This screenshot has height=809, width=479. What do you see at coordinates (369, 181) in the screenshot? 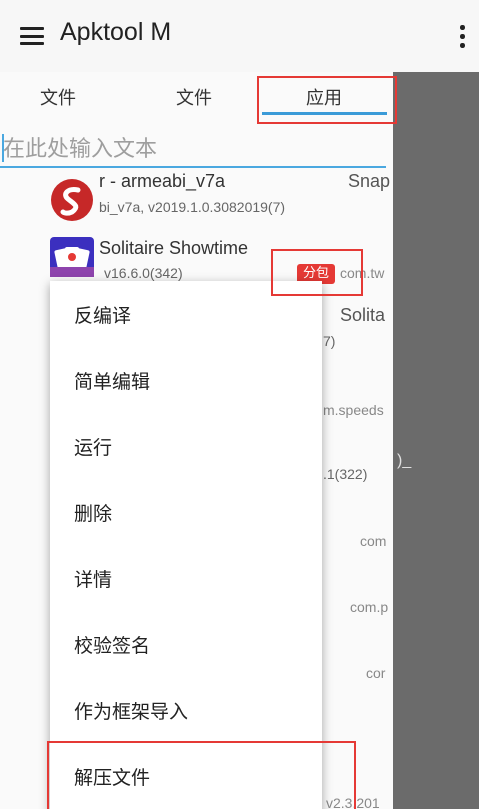
I see `list-item-package: Snap` at bounding box center [369, 181].